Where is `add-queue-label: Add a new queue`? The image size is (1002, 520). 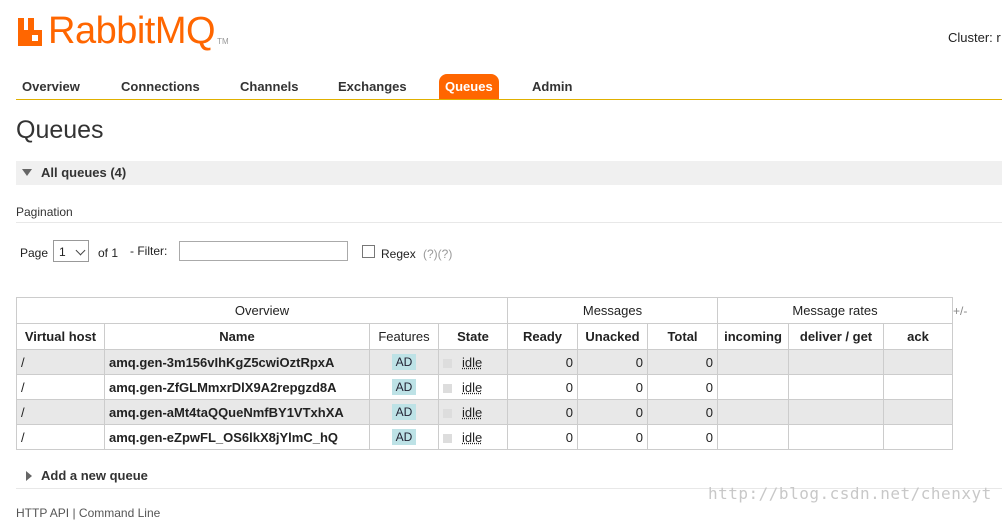 add-queue-label: Add a new queue is located at coordinates (94, 475).